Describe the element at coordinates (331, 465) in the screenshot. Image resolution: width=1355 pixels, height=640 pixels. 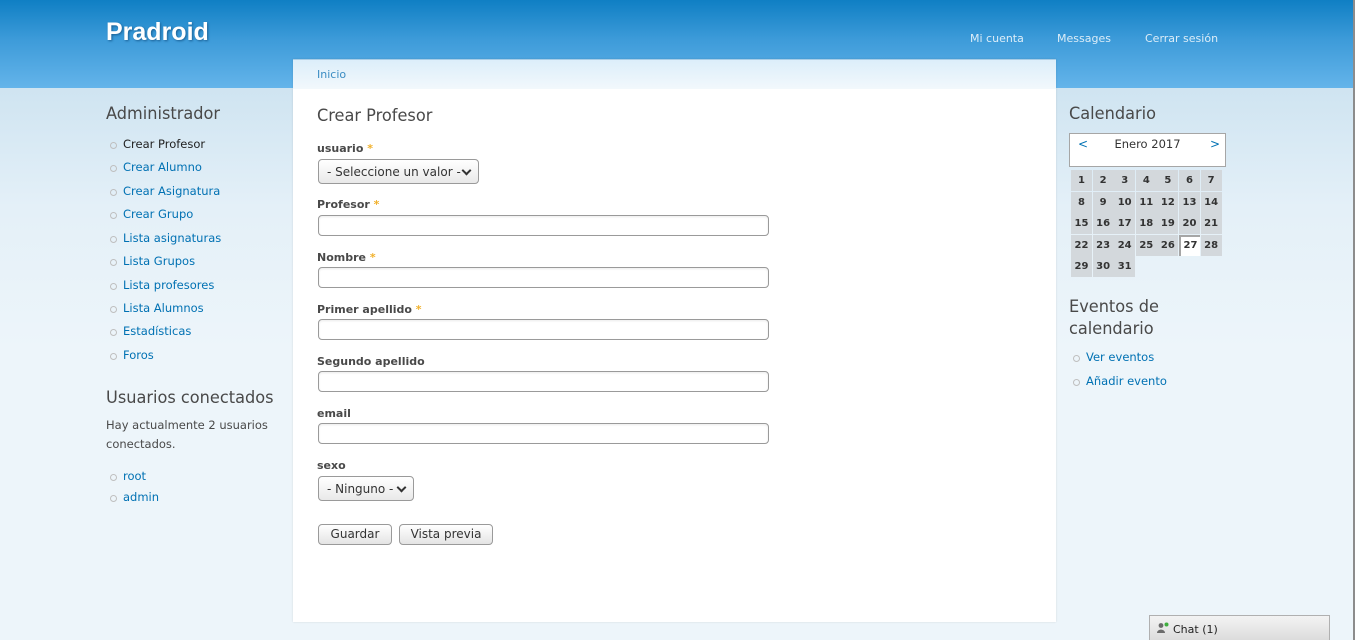
I see `sexo-label: sexo` at that location.